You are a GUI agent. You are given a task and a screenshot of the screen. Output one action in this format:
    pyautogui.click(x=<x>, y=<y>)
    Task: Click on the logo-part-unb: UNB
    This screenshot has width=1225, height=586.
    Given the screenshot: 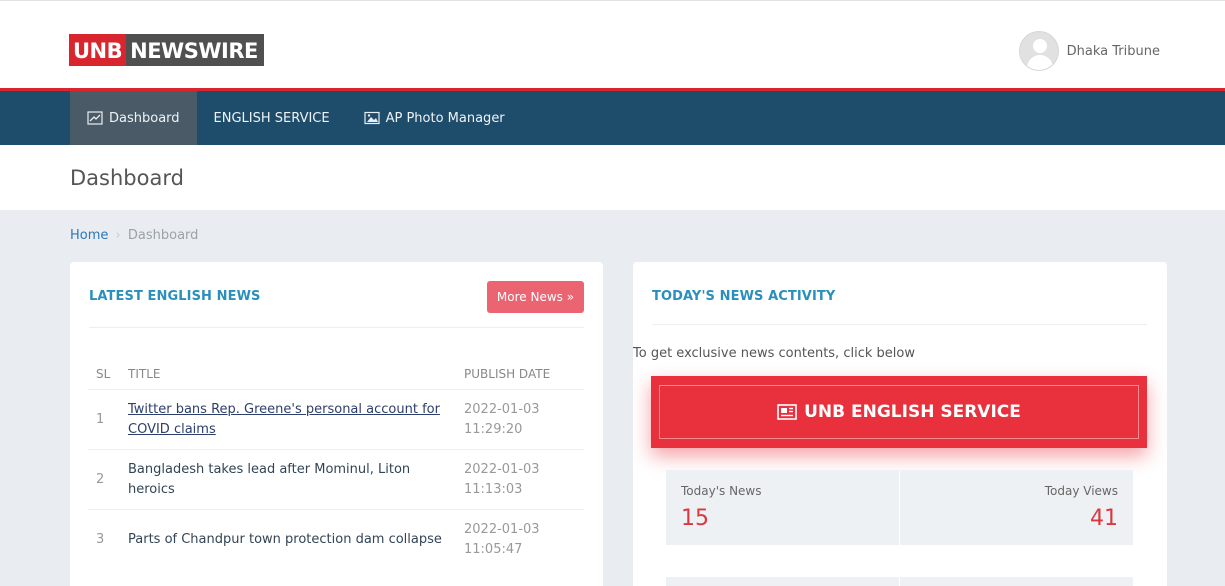 What is the action you would take?
    pyautogui.click(x=98, y=50)
    